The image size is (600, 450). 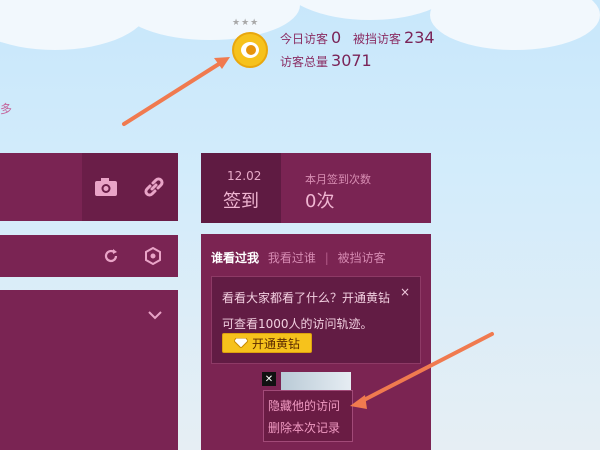 What do you see at coordinates (176, 91) in the screenshot?
I see `arrow-to-eye-icon` at bounding box center [176, 91].